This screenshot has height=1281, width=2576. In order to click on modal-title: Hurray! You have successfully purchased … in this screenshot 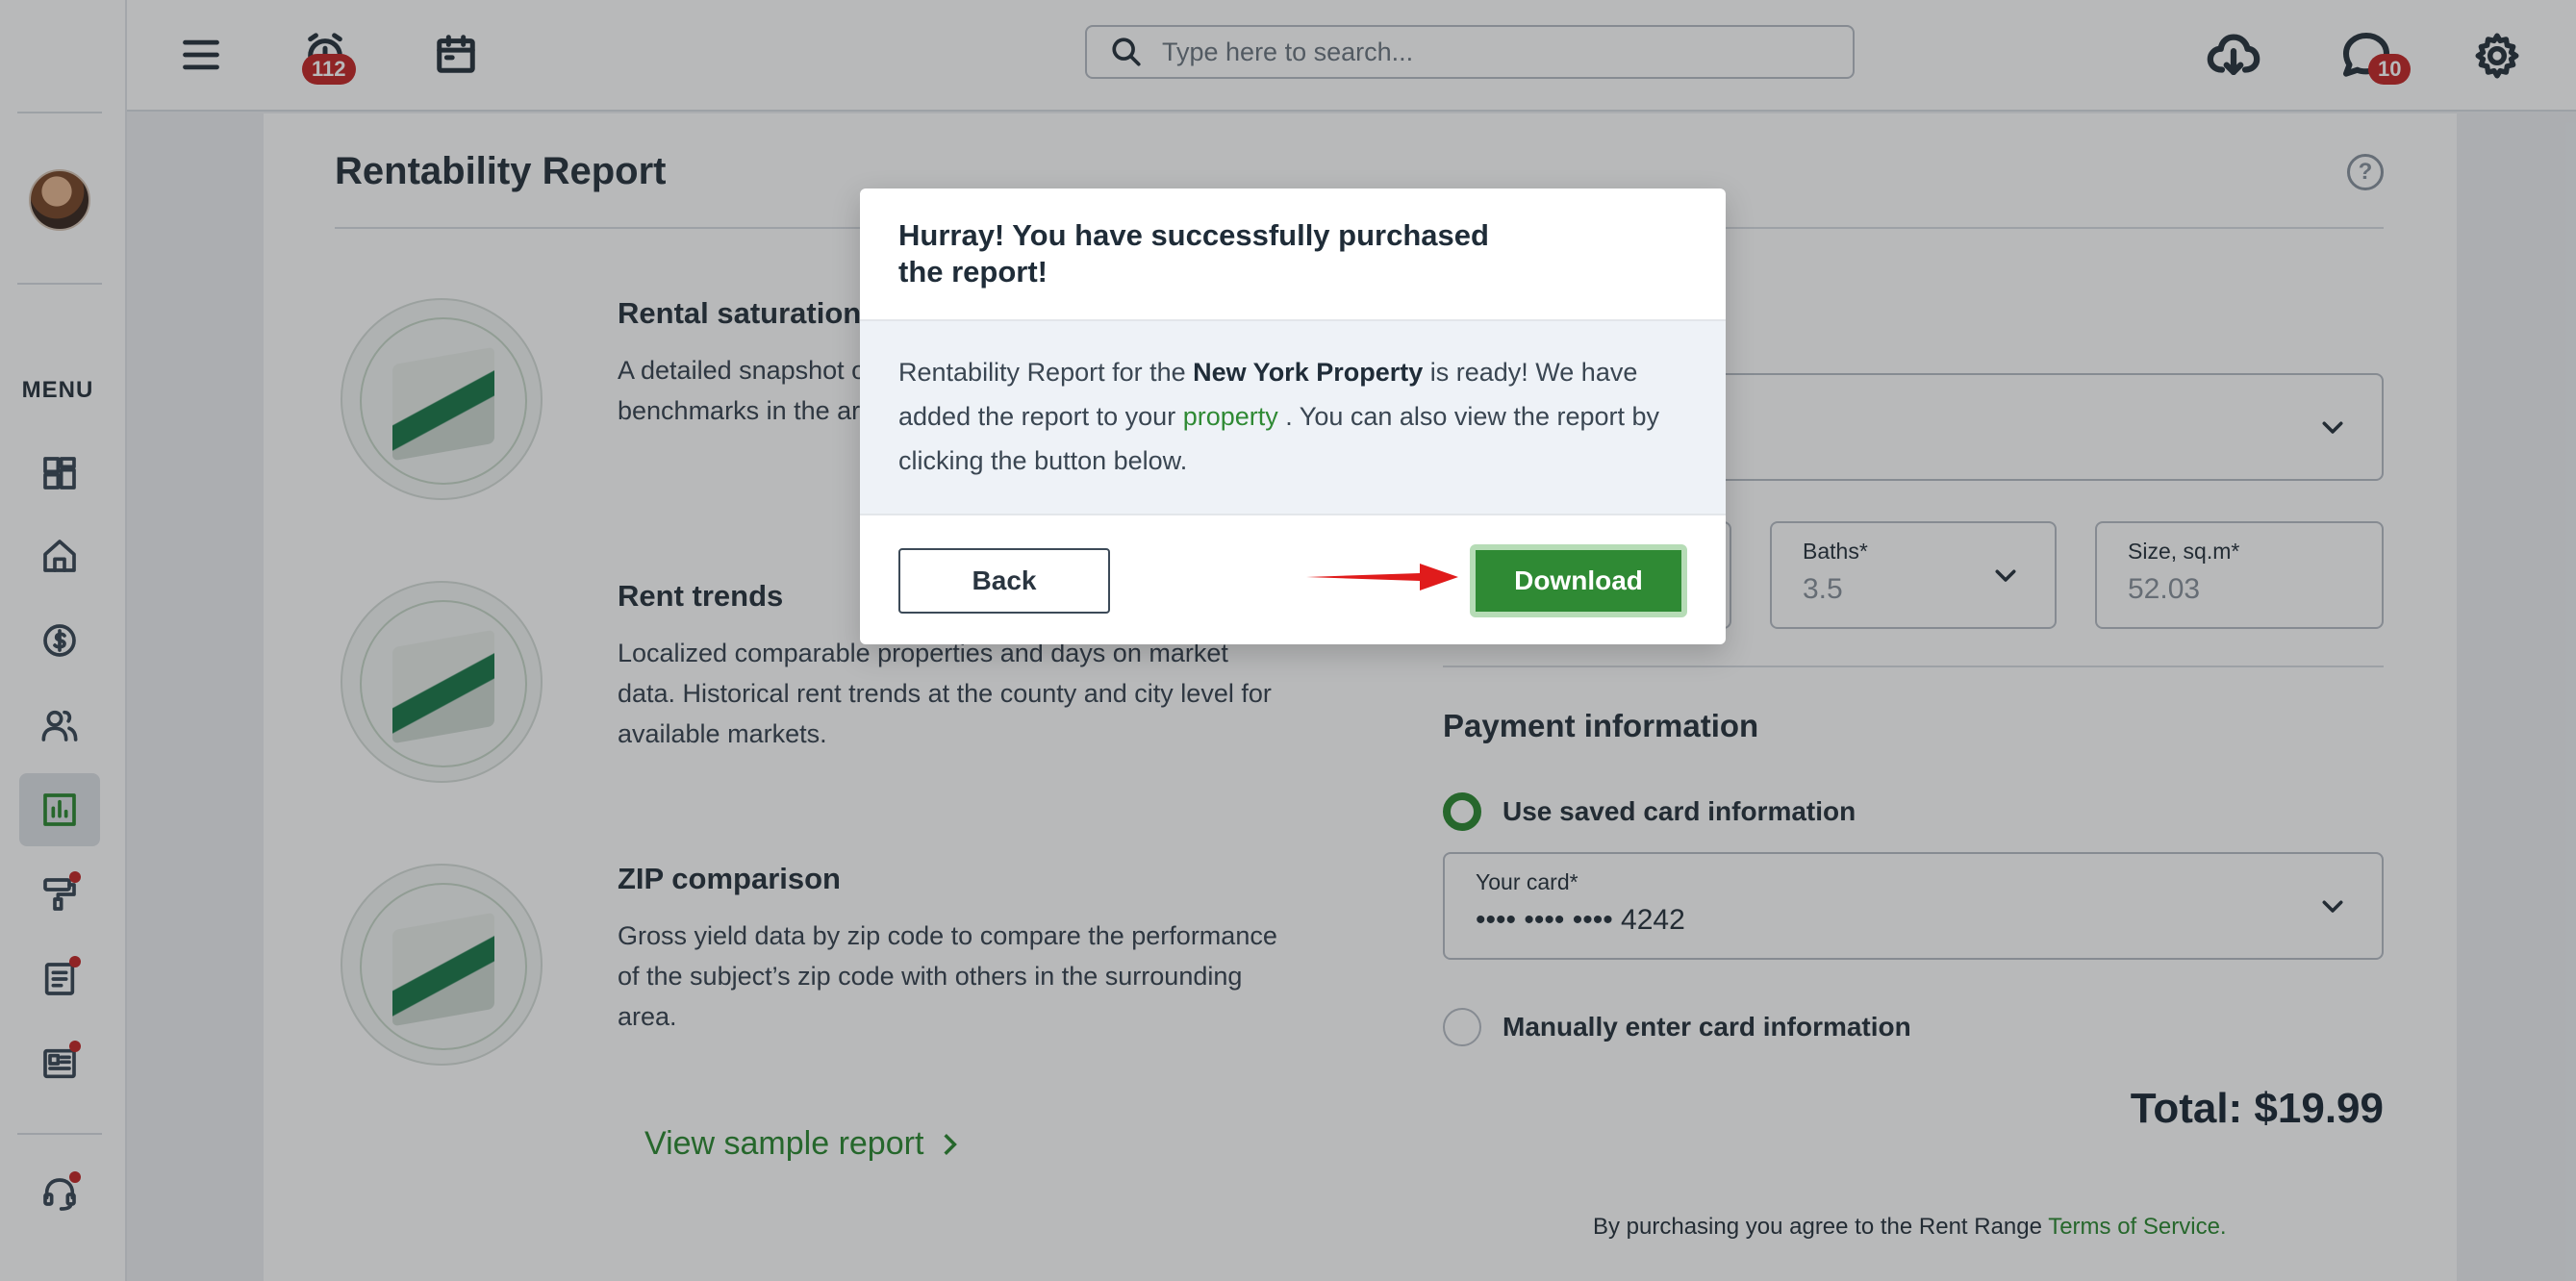, I will do `click(1193, 253)`.